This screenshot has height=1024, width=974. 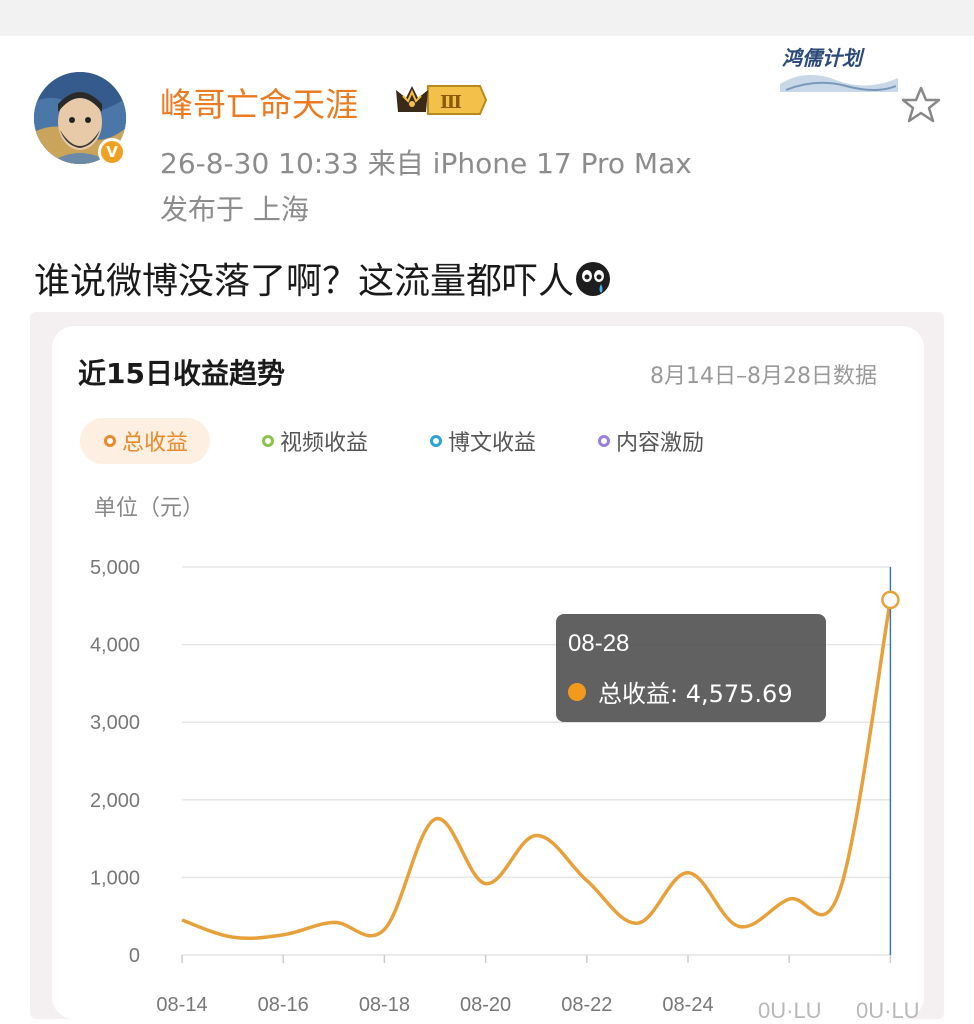 I want to click on tooltip-value: 总收益: 4,575.69, so click(x=695, y=694).